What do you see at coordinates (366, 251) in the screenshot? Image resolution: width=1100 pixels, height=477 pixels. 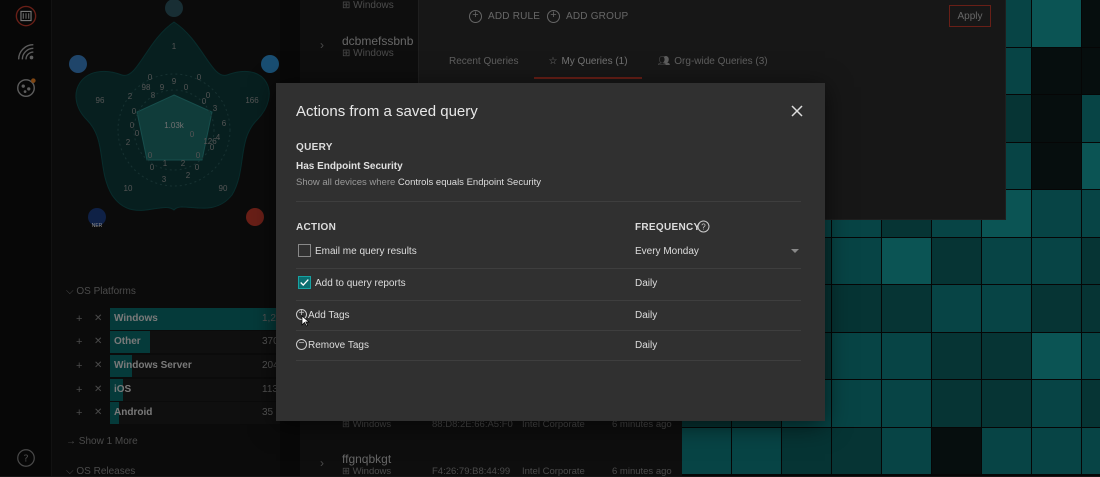 I see `action-label: Email me query results` at bounding box center [366, 251].